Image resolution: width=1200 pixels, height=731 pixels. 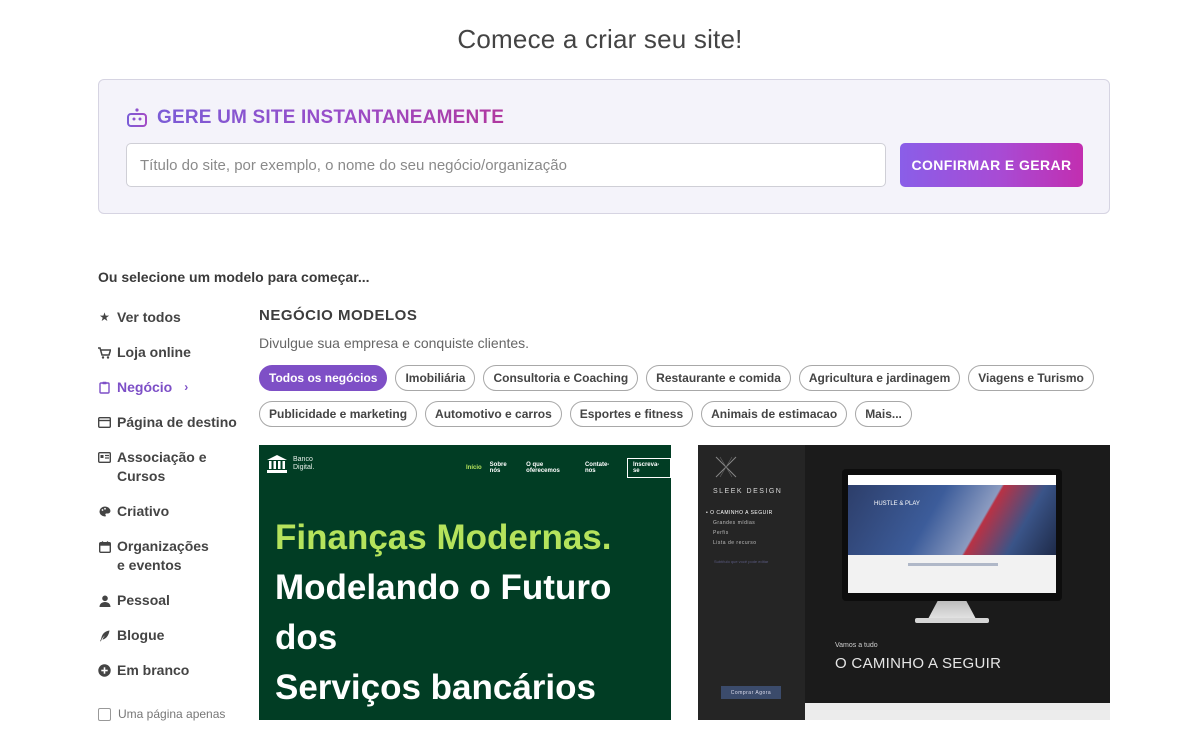 What do you see at coordinates (543, 468) in the screenshot?
I see `template-nav-item: O que oferecemos` at bounding box center [543, 468].